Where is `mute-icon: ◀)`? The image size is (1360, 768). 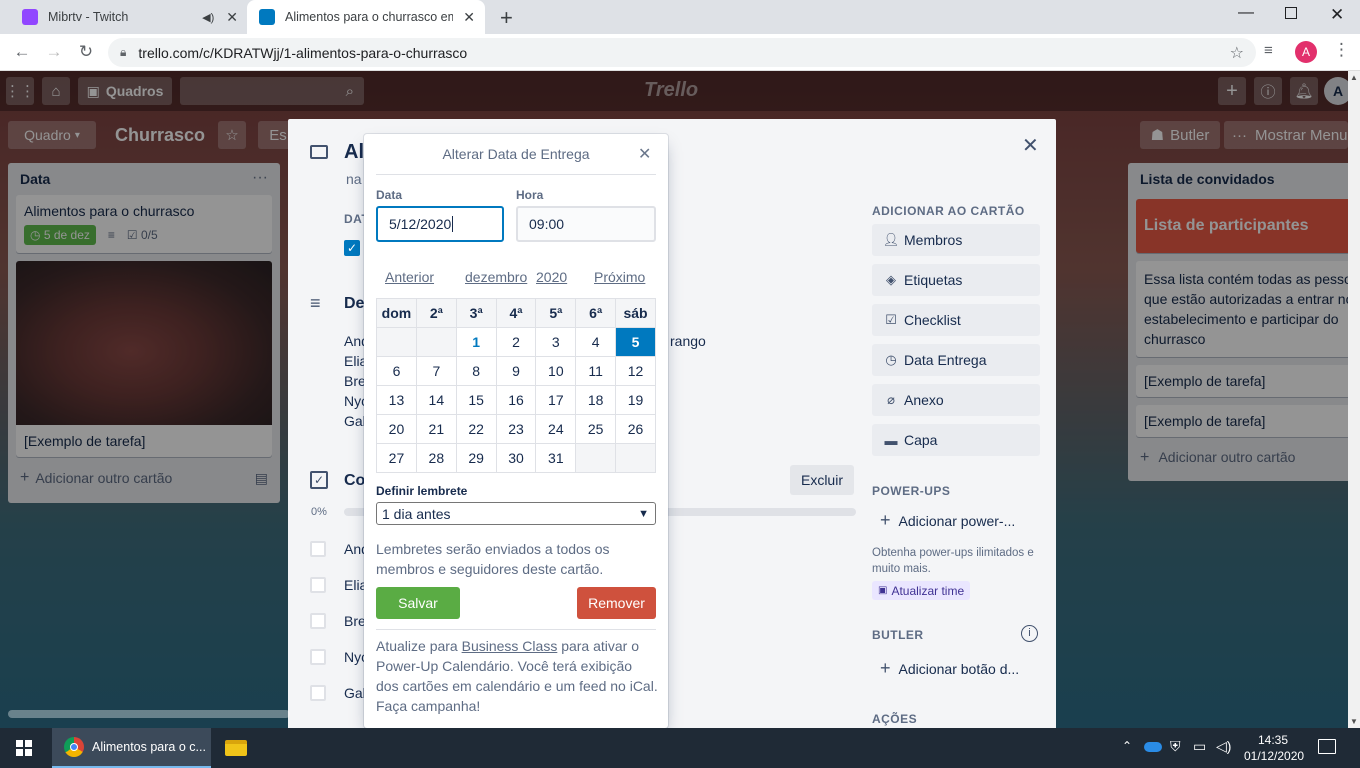
mute-icon: ◀) is located at coordinates (208, 17).